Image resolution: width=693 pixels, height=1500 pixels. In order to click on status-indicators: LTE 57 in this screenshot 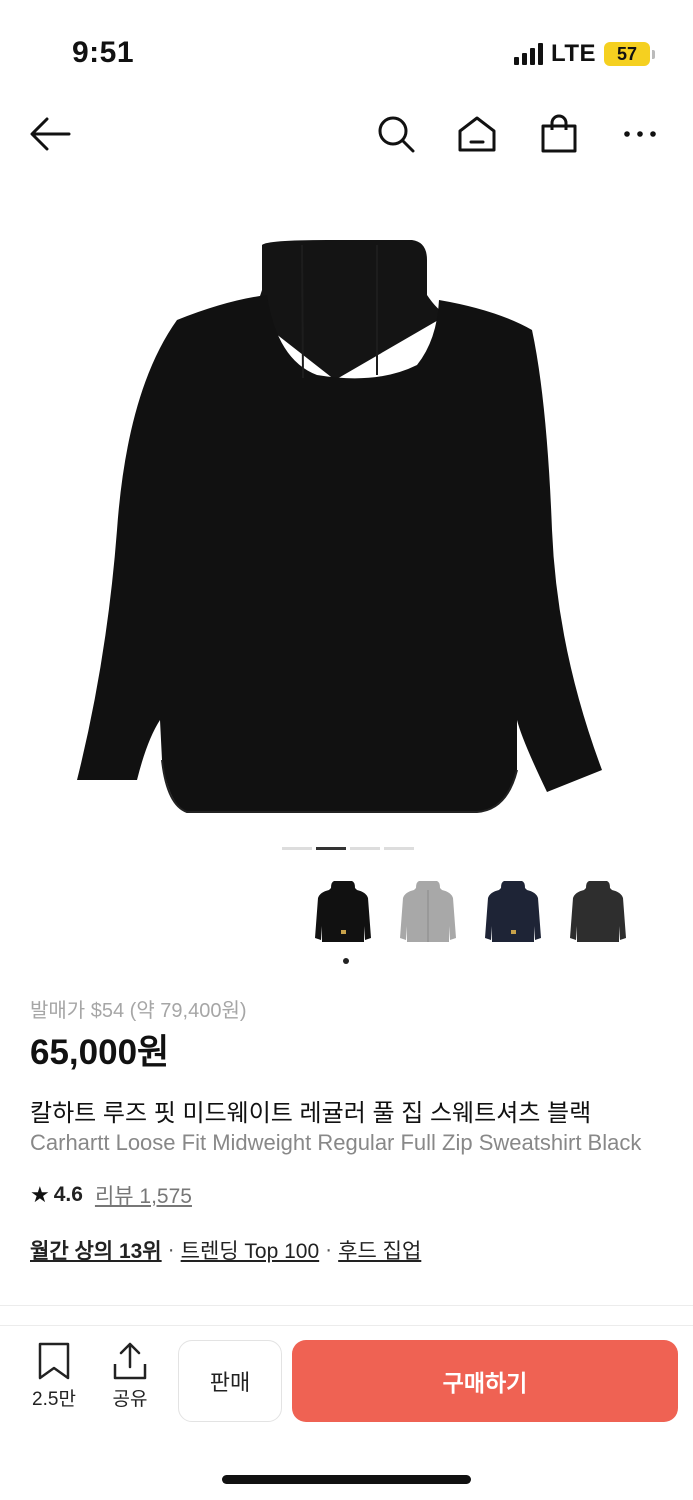, I will do `click(584, 54)`.